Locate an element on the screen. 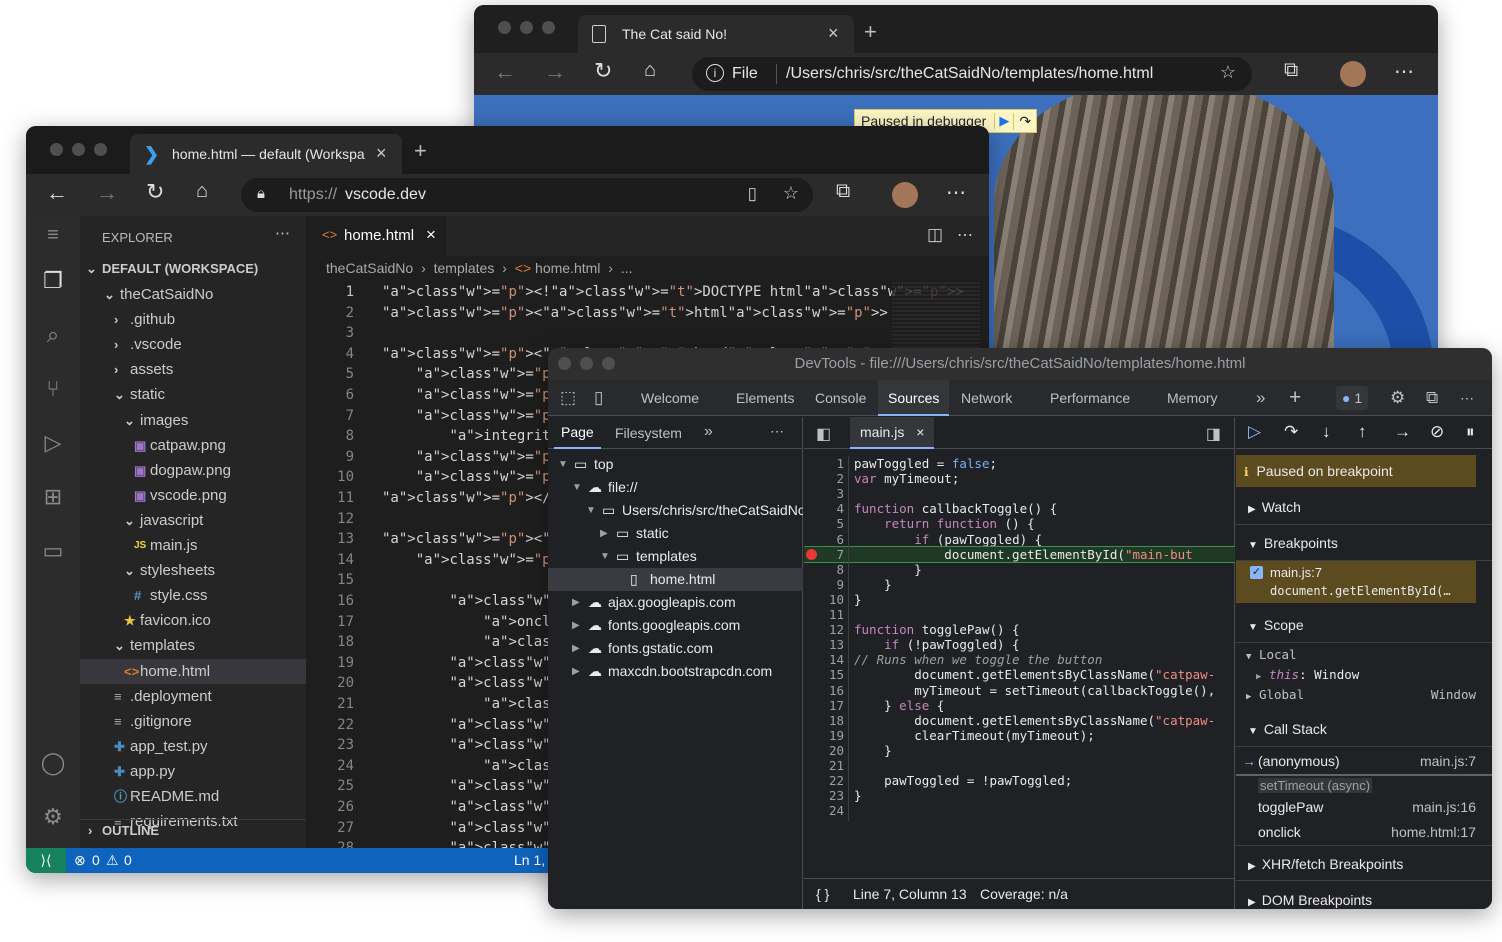 The width and height of the screenshot is (1502, 942). more-nav-tabs-icon: » is located at coordinates (708, 432).